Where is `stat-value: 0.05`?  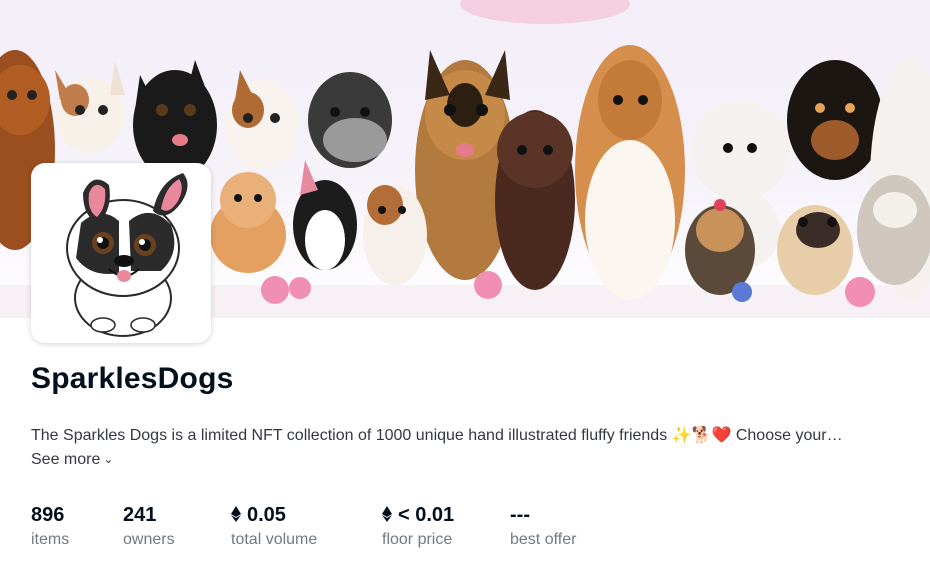 stat-value: 0.05 is located at coordinates (266, 515).